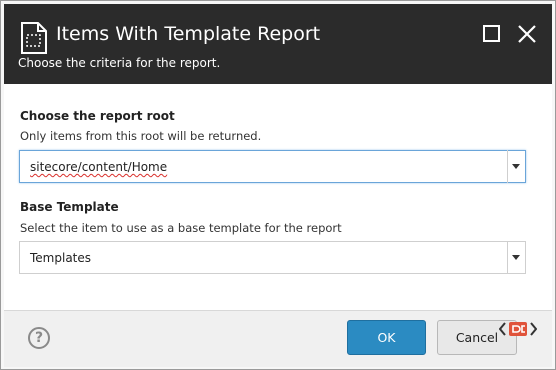 The width and height of the screenshot is (556, 370). What do you see at coordinates (272, 166) in the screenshot?
I see `report-root-combobox: sitecore/content/Home` at bounding box center [272, 166].